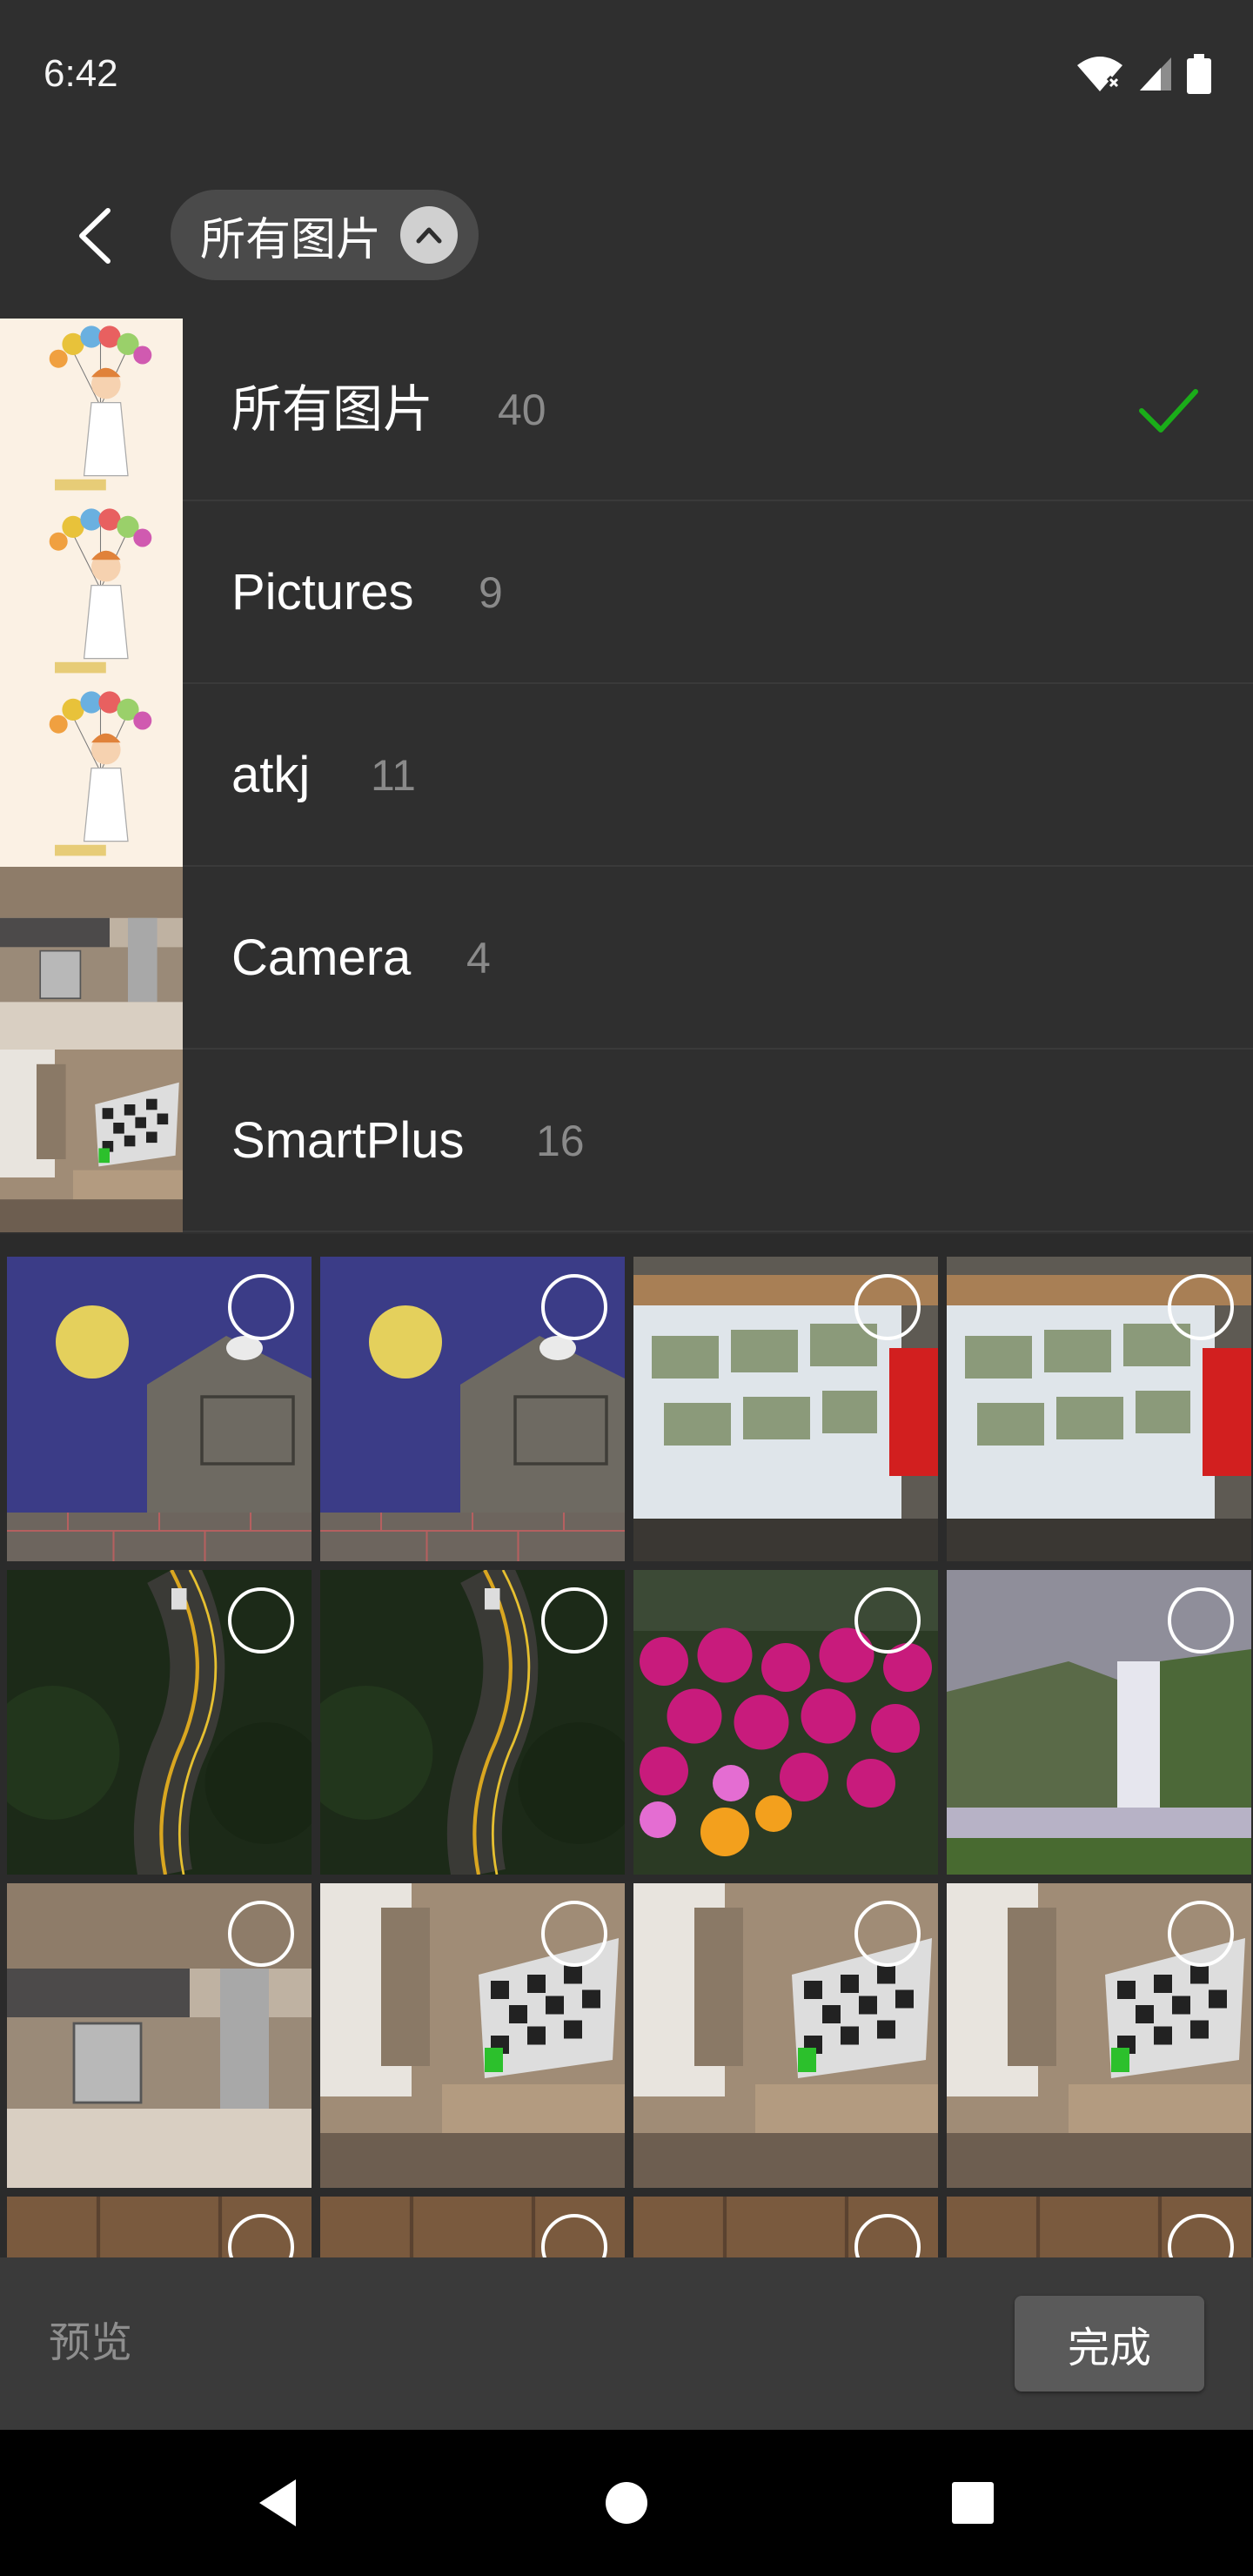  Describe the element at coordinates (478, 959) in the screenshot. I see `album-count: 4` at that location.